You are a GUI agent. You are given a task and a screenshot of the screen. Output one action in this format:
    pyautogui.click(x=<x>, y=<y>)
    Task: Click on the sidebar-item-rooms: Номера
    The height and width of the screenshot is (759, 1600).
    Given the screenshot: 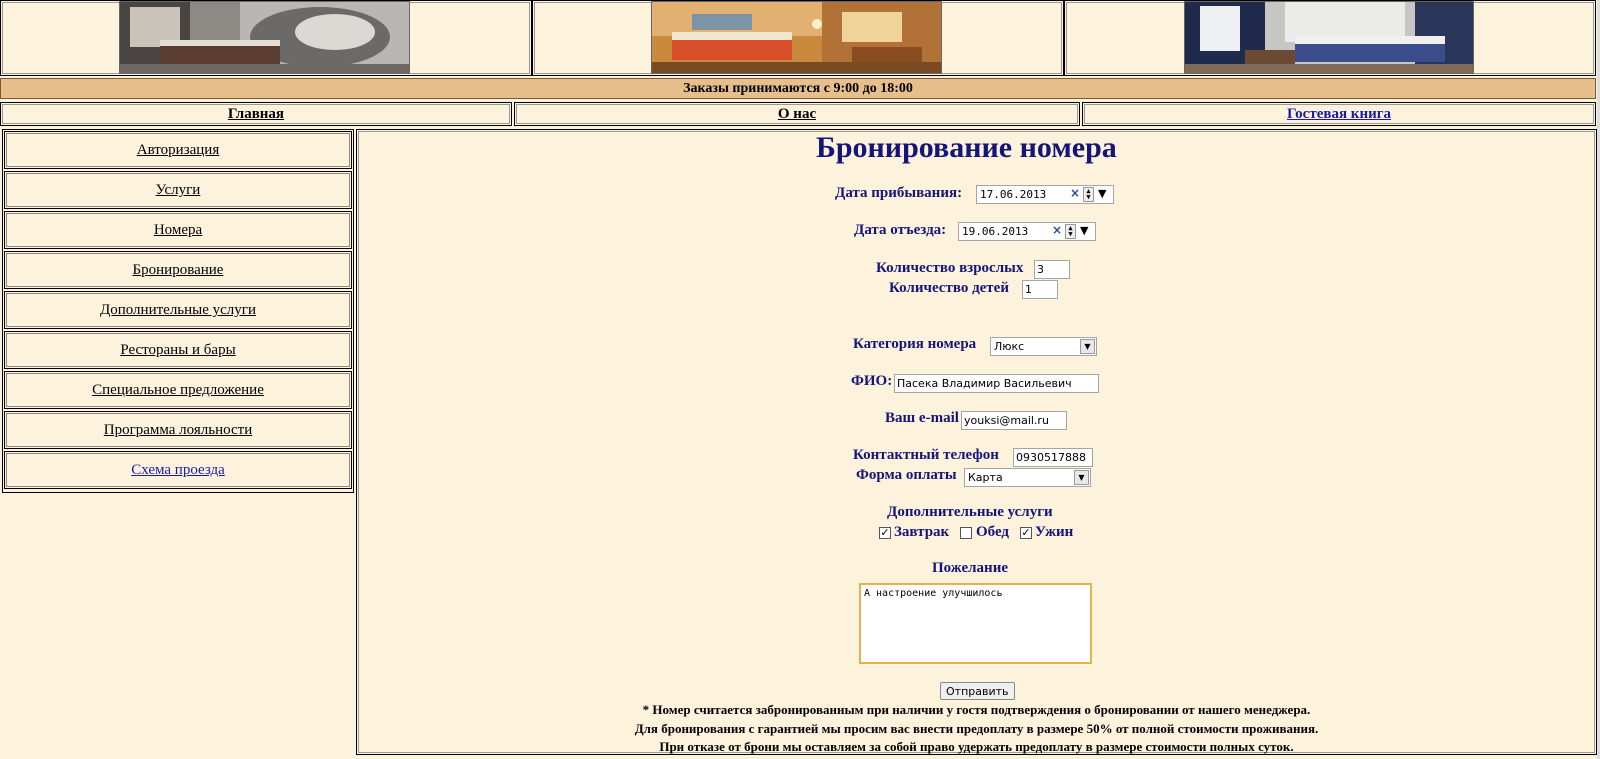 What is the action you would take?
    pyautogui.click(x=178, y=230)
    